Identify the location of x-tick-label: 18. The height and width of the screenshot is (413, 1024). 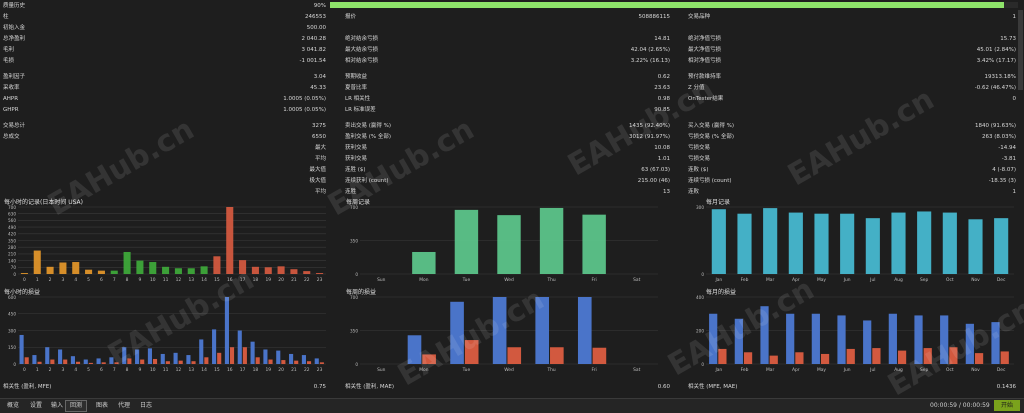
(256, 370).